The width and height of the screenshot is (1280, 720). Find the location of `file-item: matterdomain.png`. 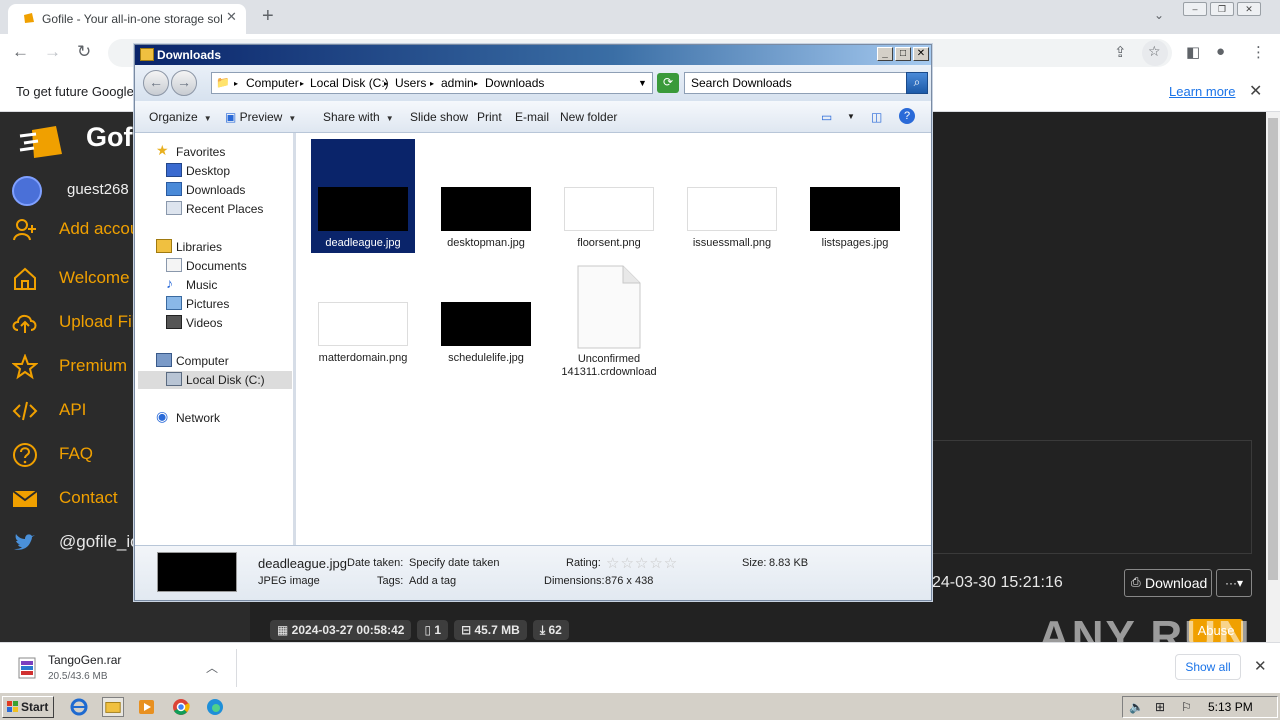

file-item: matterdomain.png is located at coordinates (363, 311).